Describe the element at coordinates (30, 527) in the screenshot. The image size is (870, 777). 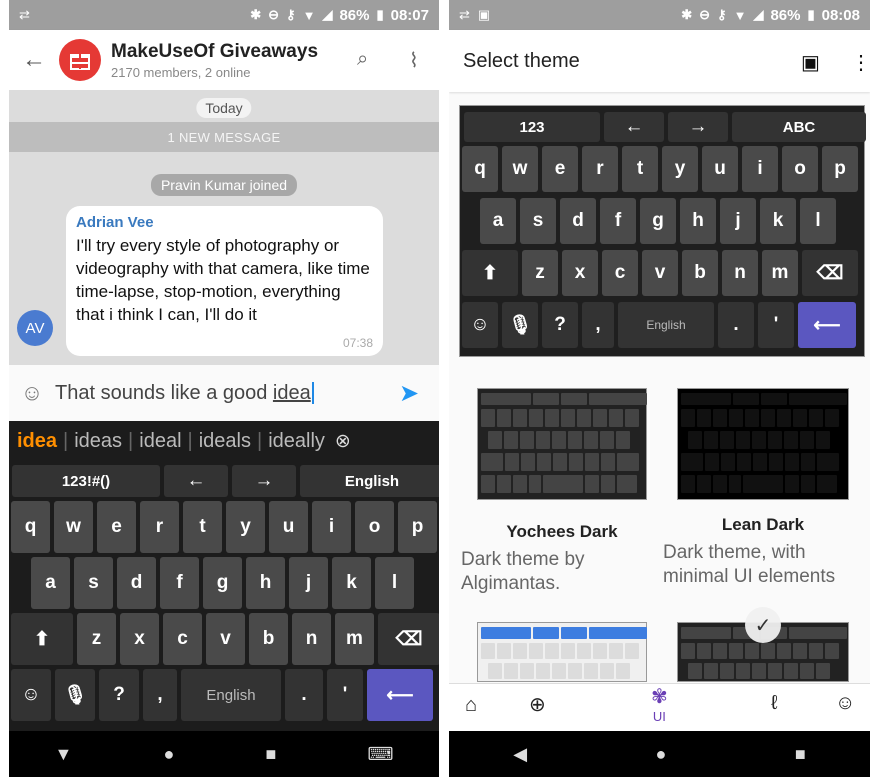
I see `key: q` at that location.